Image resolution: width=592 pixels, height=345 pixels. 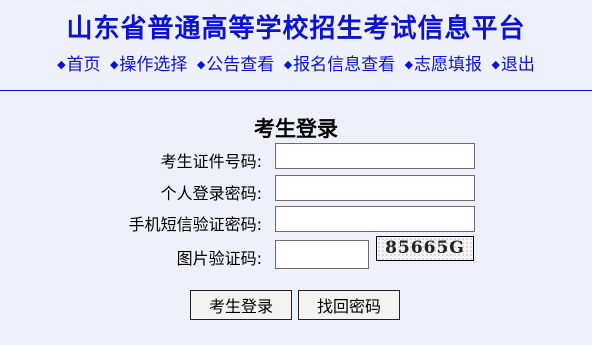 What do you see at coordinates (241, 305) in the screenshot?
I see `login-button: 考生登录` at bounding box center [241, 305].